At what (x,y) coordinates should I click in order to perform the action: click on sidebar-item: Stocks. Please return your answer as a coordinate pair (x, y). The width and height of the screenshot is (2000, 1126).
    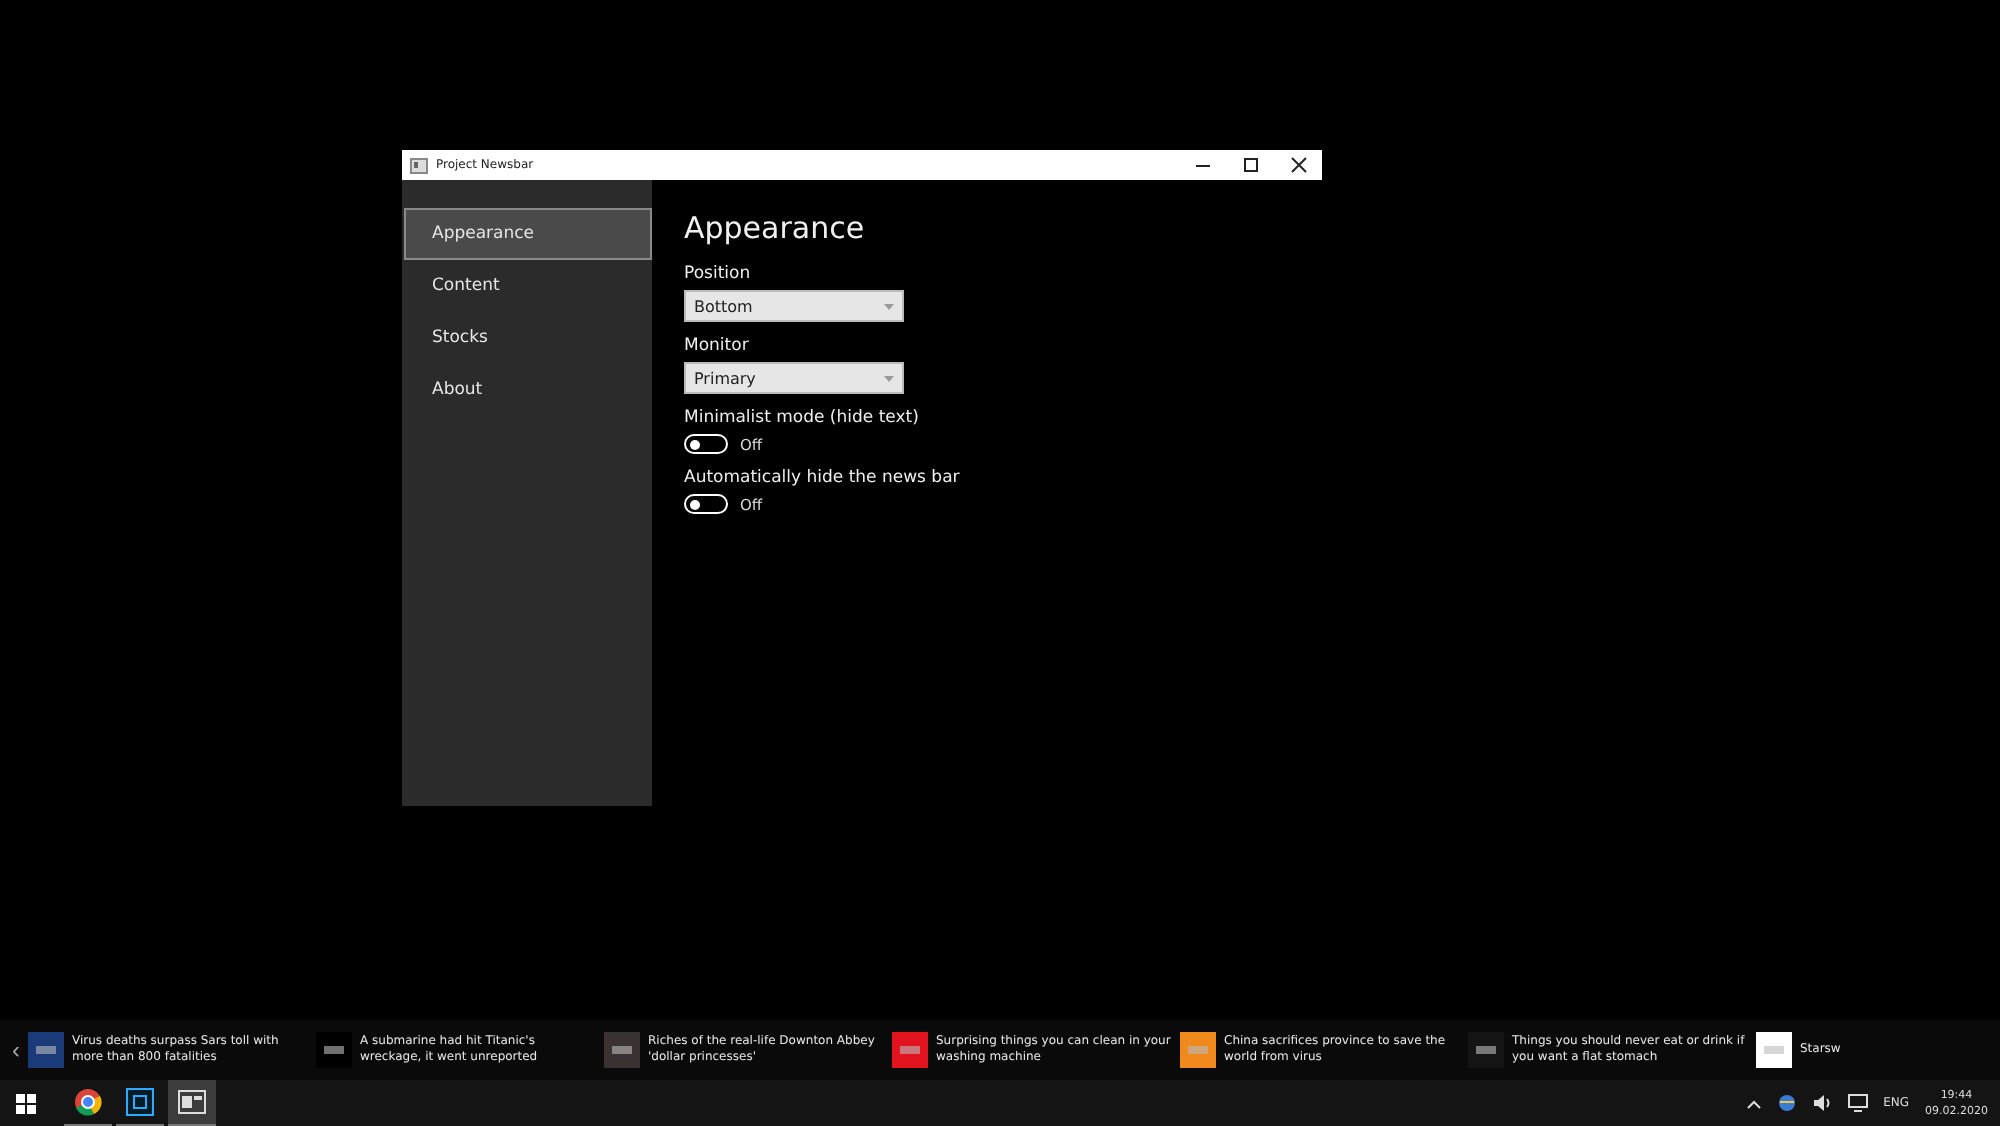
    Looking at the image, I should click on (528, 338).